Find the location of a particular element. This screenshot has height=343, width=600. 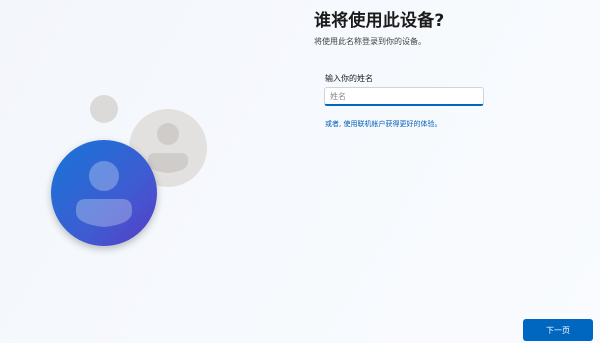

name-input is located at coordinates (404, 96).